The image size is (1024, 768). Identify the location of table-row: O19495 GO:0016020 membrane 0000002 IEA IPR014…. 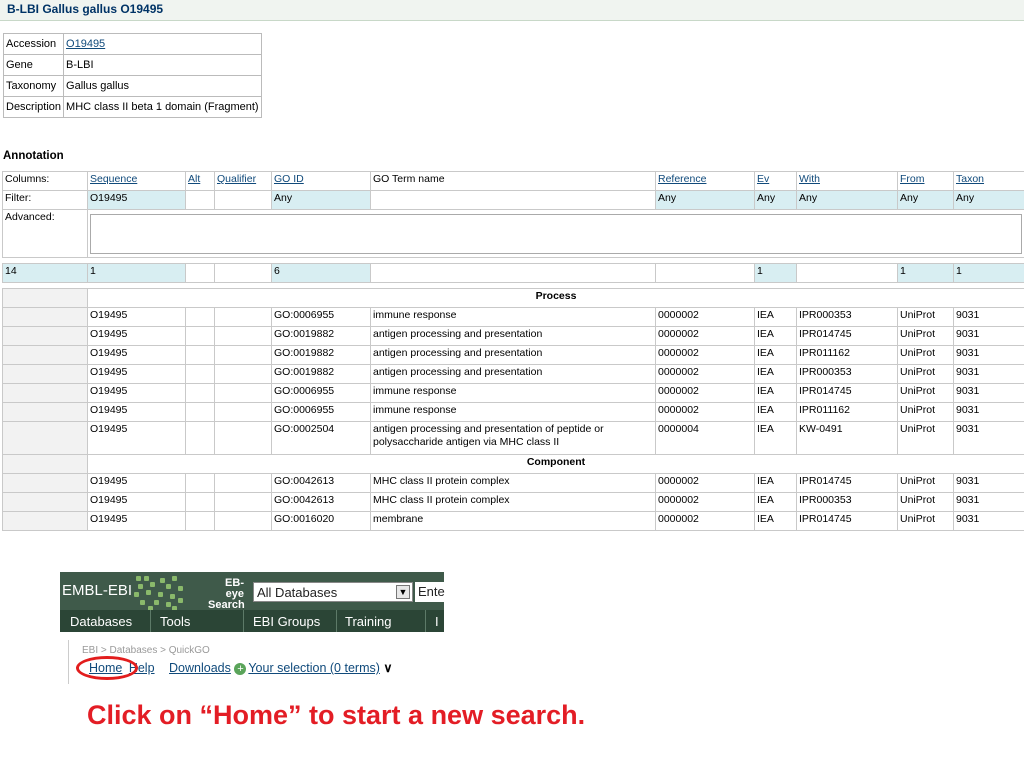
(513, 521).